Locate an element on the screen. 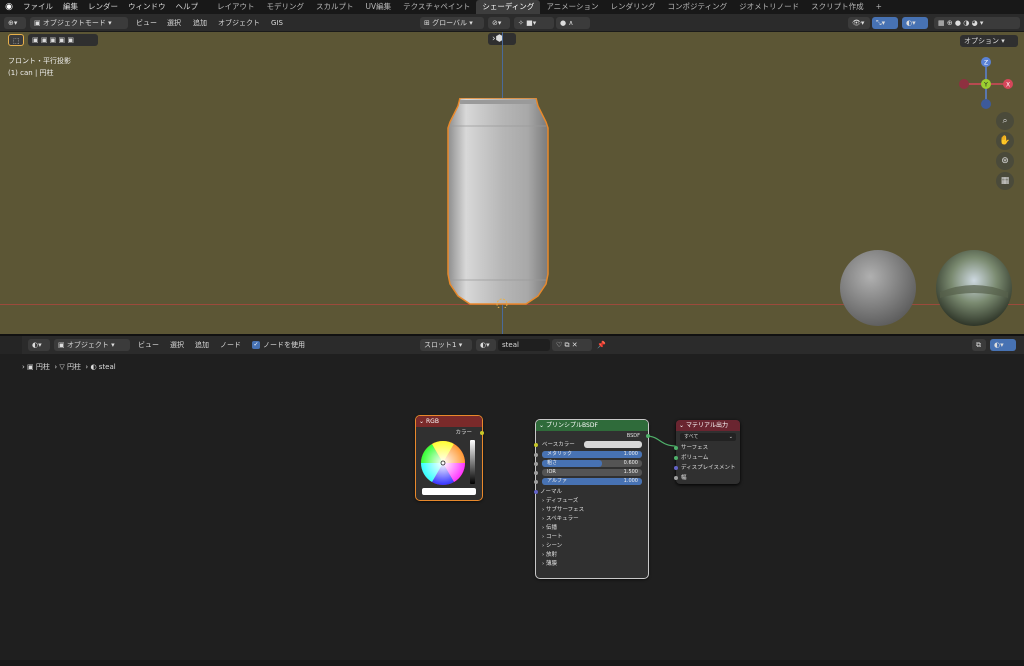 Image resolution: width=1024 pixels, height=666 pixels. color-wheel is located at coordinates (443, 463).